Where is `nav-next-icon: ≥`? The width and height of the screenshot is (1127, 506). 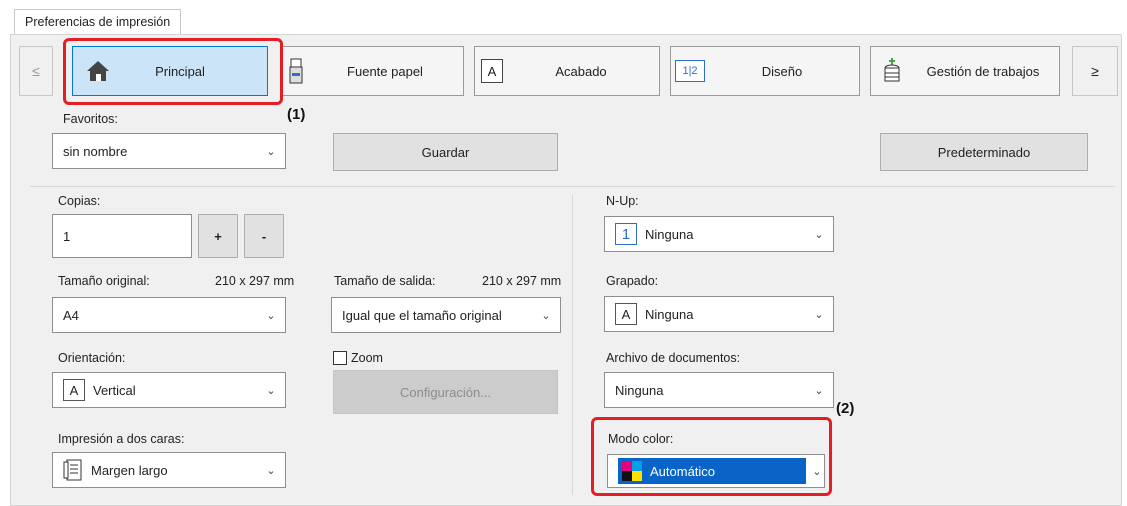
nav-next-icon: ≥ is located at coordinates (1095, 71).